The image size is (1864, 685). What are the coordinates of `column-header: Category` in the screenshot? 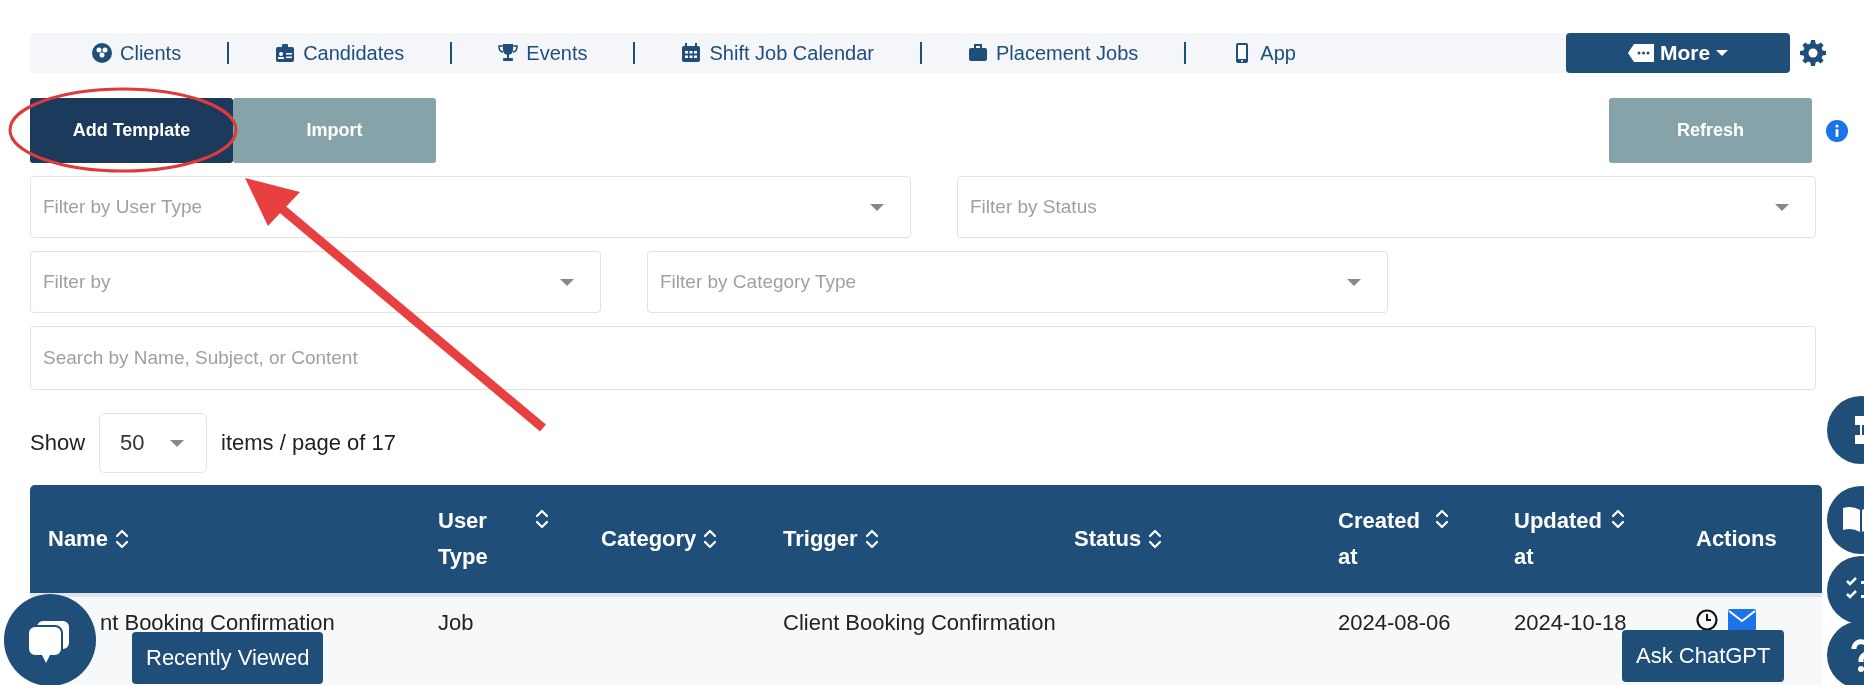 It's located at (649, 539).